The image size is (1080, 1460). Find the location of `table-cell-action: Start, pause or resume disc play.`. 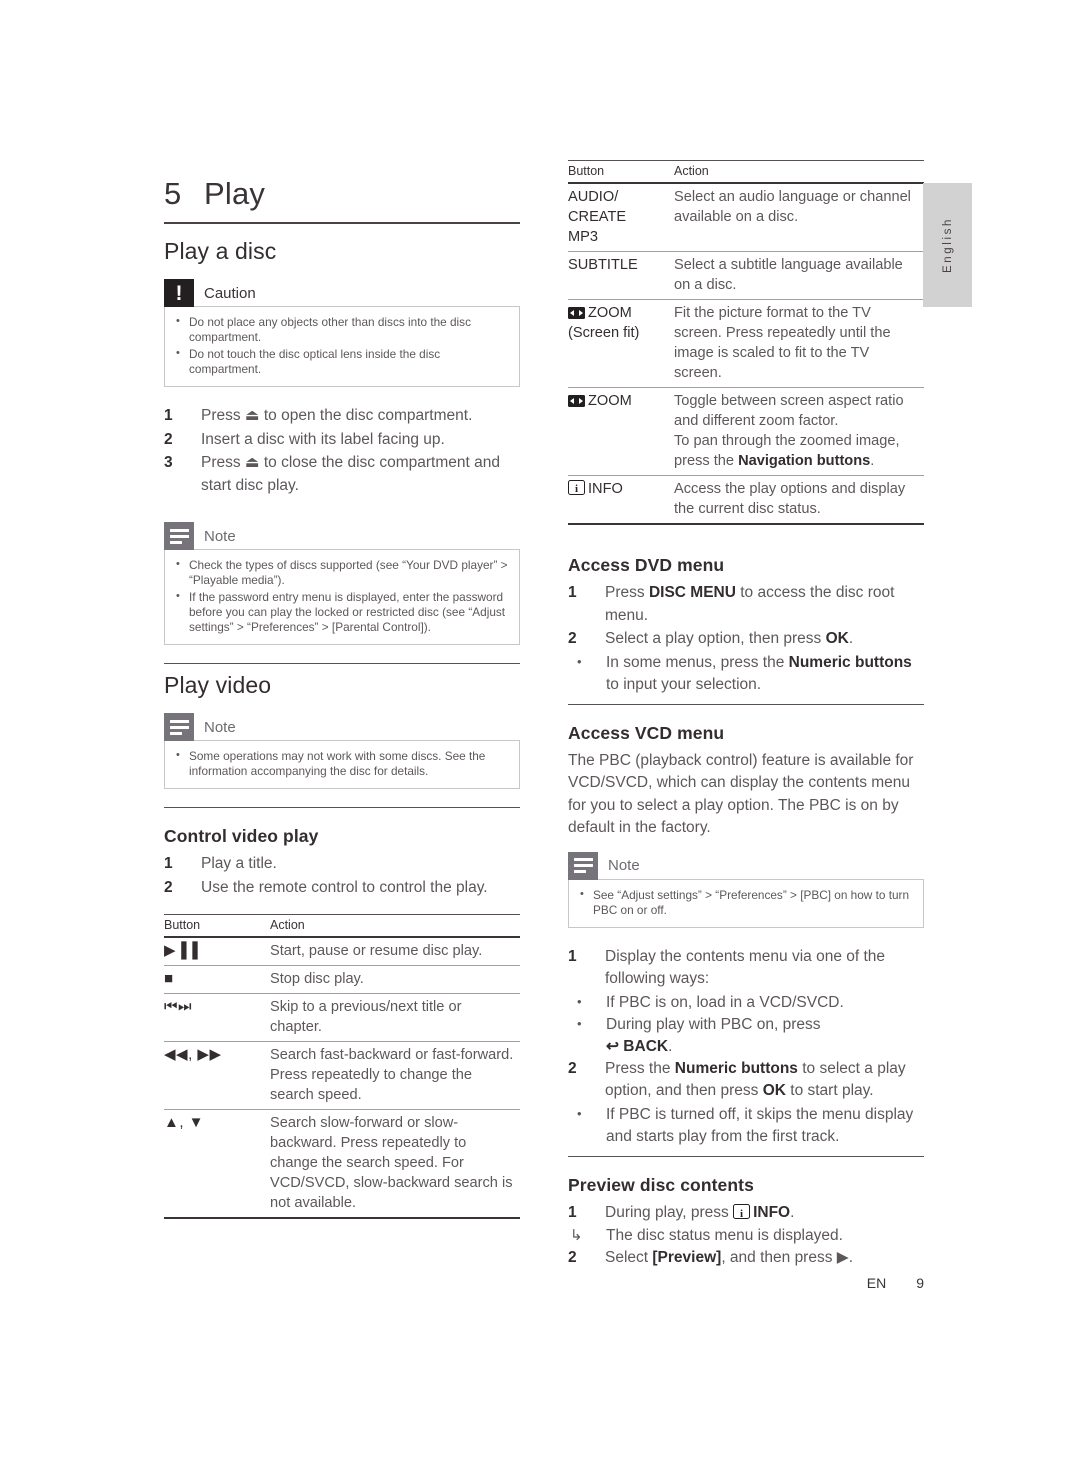

table-cell-action: Start, pause or resume disc play. is located at coordinates (395, 951).